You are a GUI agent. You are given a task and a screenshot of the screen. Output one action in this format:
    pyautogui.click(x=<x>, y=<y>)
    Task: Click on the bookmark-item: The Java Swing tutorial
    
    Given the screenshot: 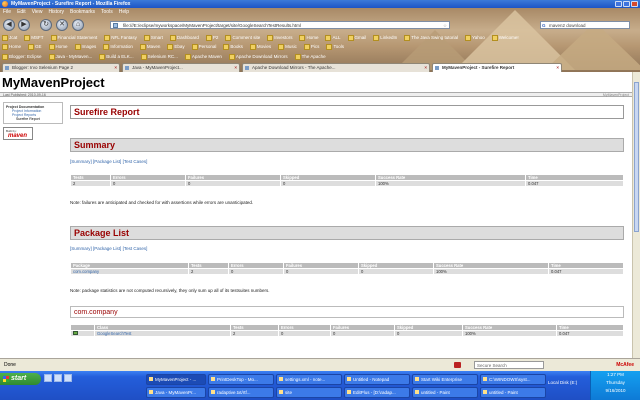 What is the action you would take?
    pyautogui.click(x=431, y=38)
    